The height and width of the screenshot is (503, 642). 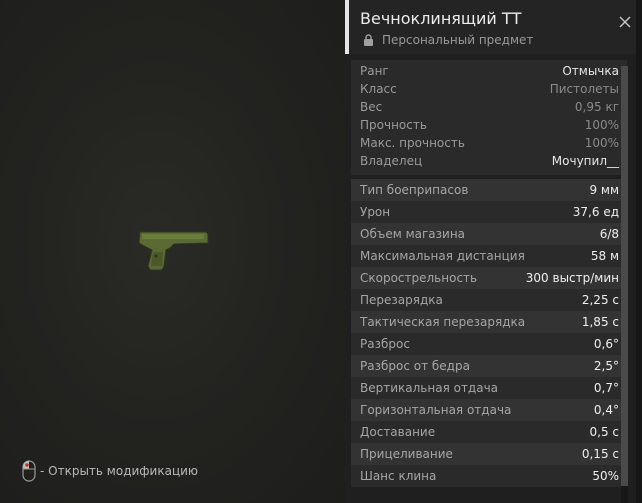 I want to click on subtitle-text: Персональный предмет, so click(x=458, y=40).